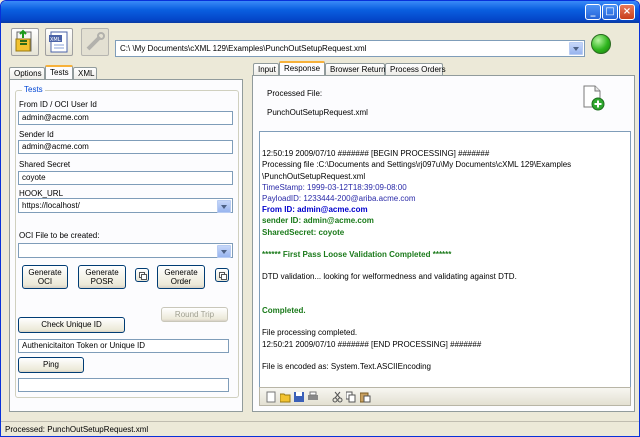 This screenshot has width=640, height=437. I want to click on tab-tests-label: Tests, so click(59, 72).